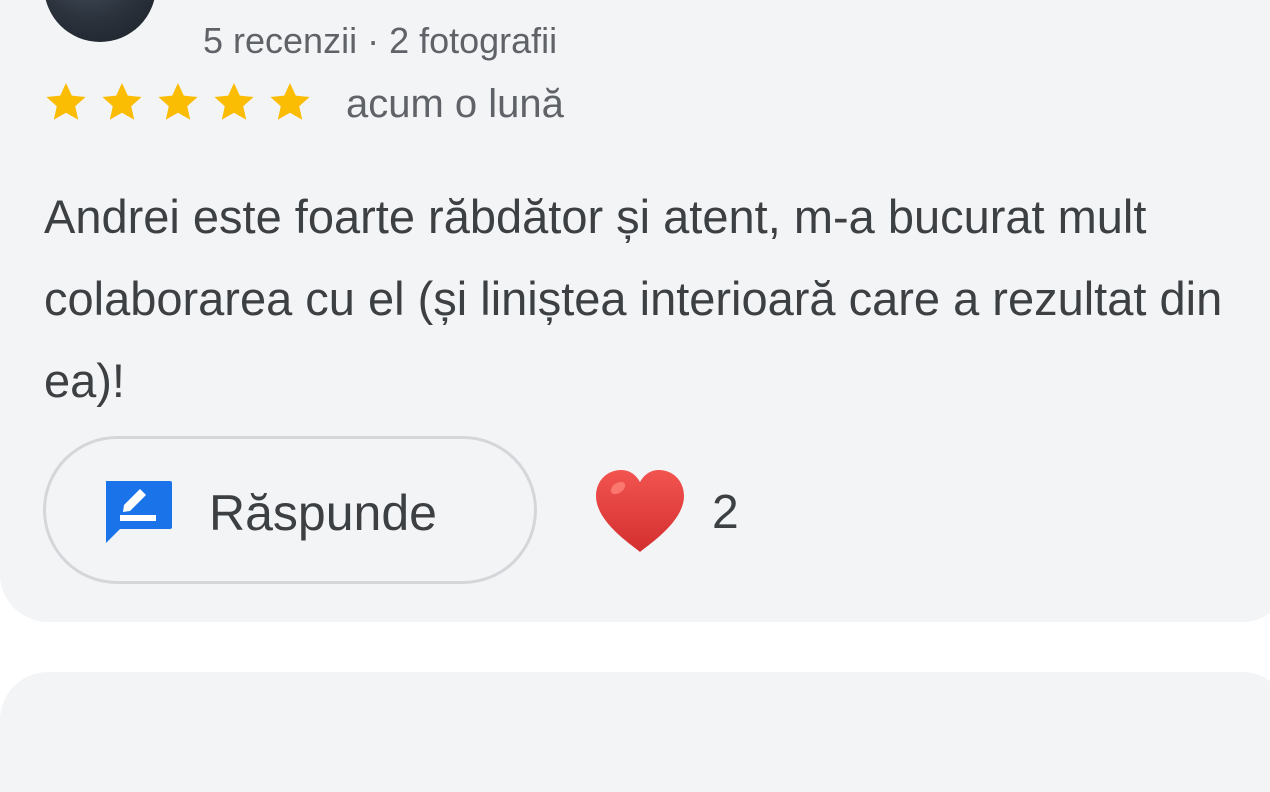 The height and width of the screenshot is (792, 1270). I want to click on review-date: acum o lună, so click(455, 104).